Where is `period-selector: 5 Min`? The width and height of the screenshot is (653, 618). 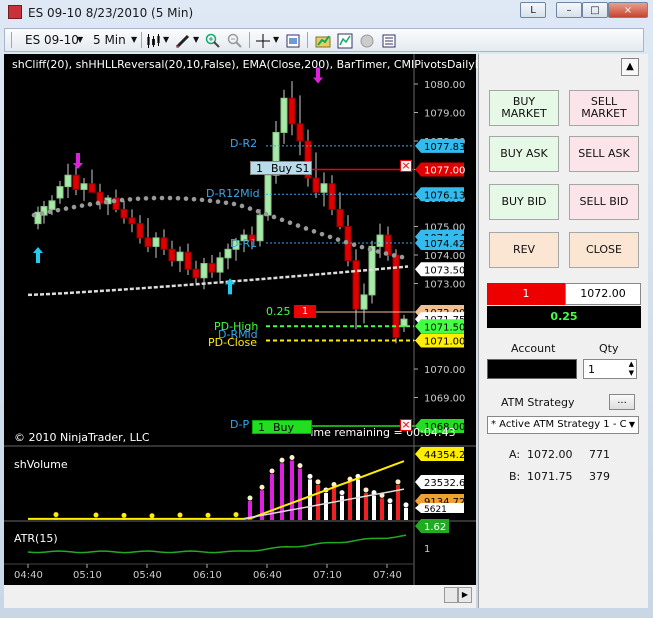
period-selector: 5 Min is located at coordinates (109, 40).